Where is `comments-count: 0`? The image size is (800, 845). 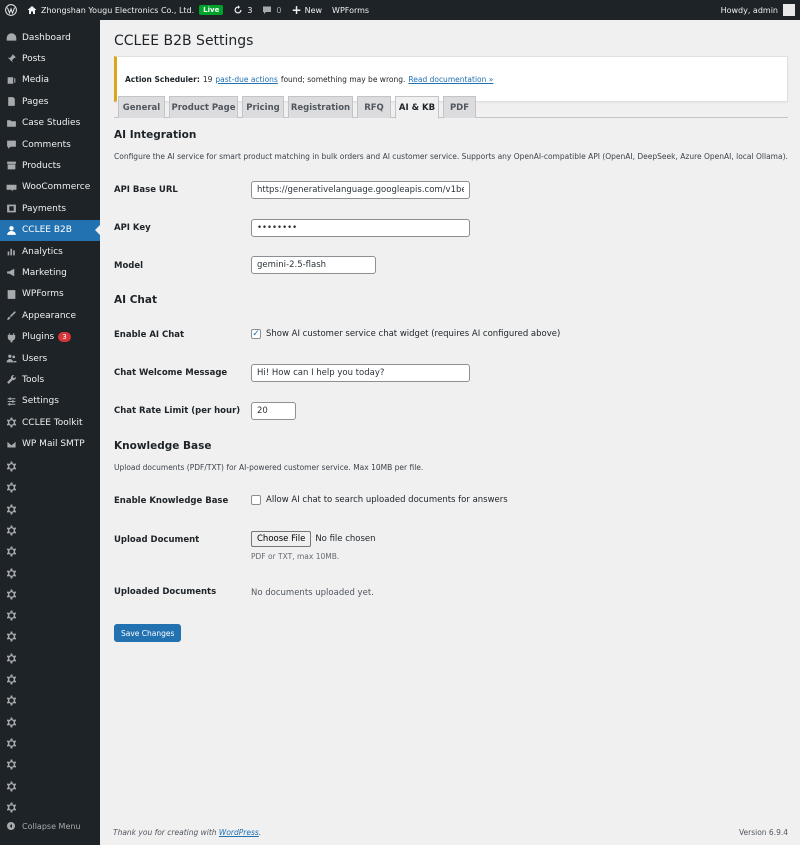
comments-count: 0 is located at coordinates (279, 10).